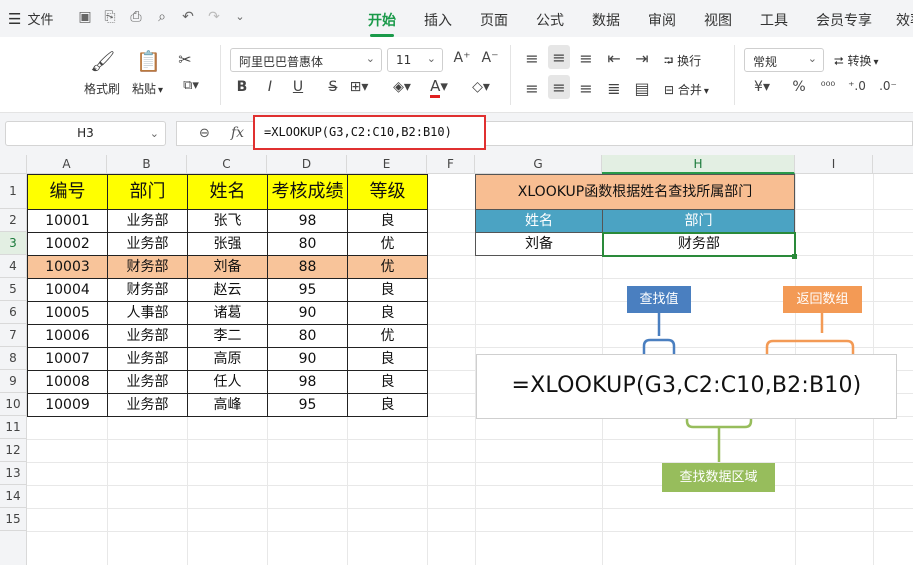 The height and width of the screenshot is (565, 913). I want to click on formula-annotation-box: =XLOOKUP(G3,C2:C10,B2:B10), so click(686, 386).